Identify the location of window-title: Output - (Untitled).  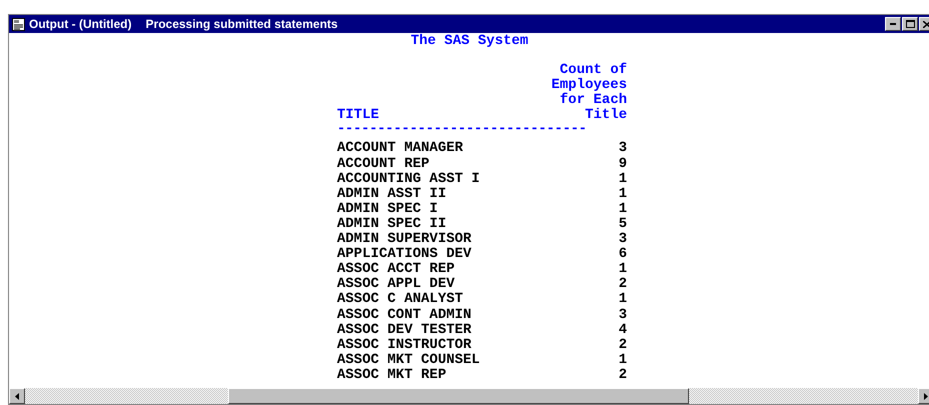
(80, 24).